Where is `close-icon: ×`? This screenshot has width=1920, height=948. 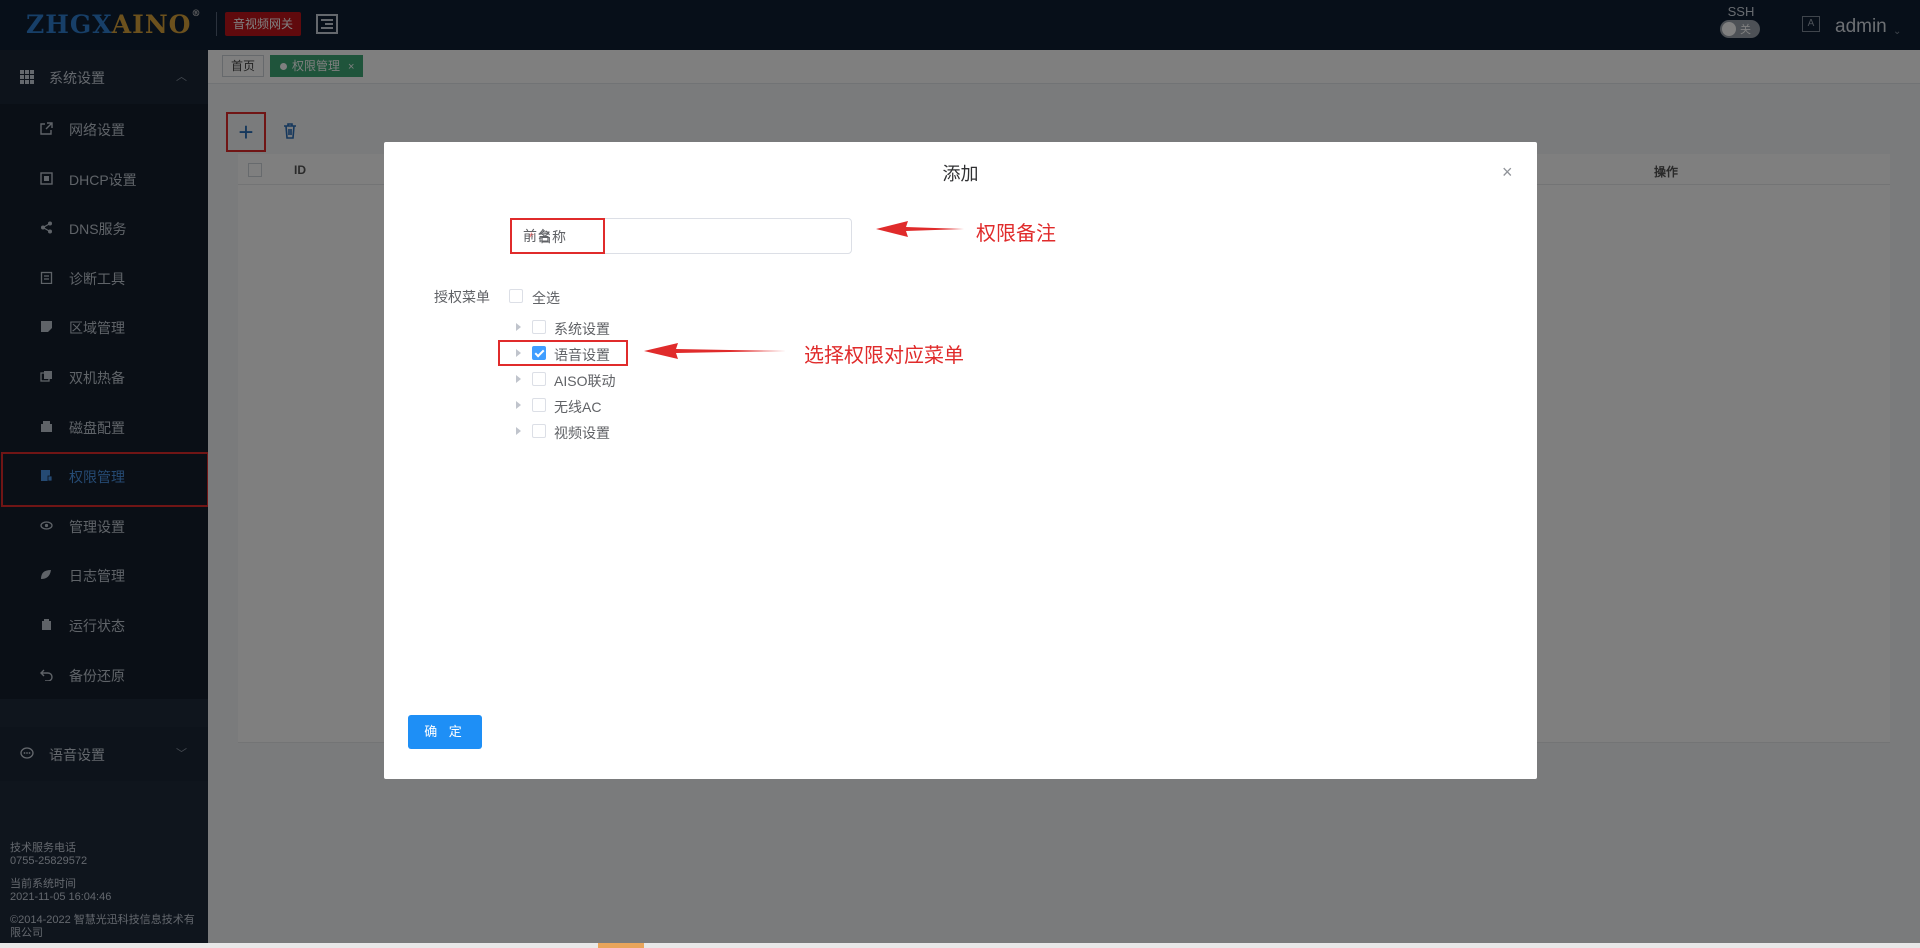
close-icon: × is located at coordinates (1507, 172).